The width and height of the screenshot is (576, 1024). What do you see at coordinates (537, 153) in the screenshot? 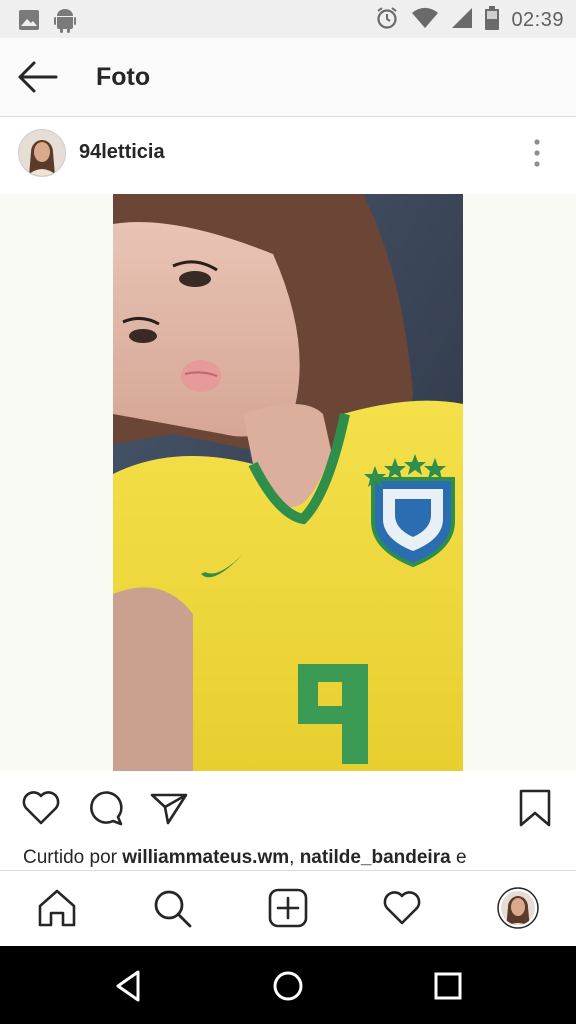
I see `more-vertical-icon` at bounding box center [537, 153].